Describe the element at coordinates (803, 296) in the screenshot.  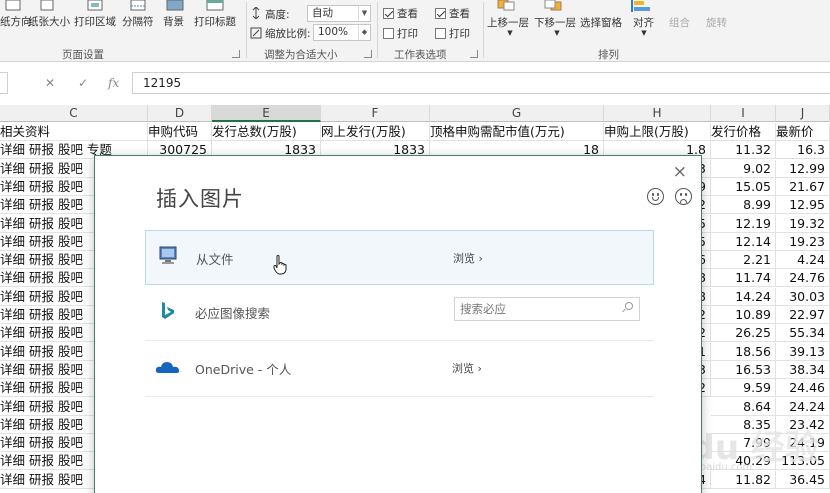
I see `table-cell: 30.03` at that location.